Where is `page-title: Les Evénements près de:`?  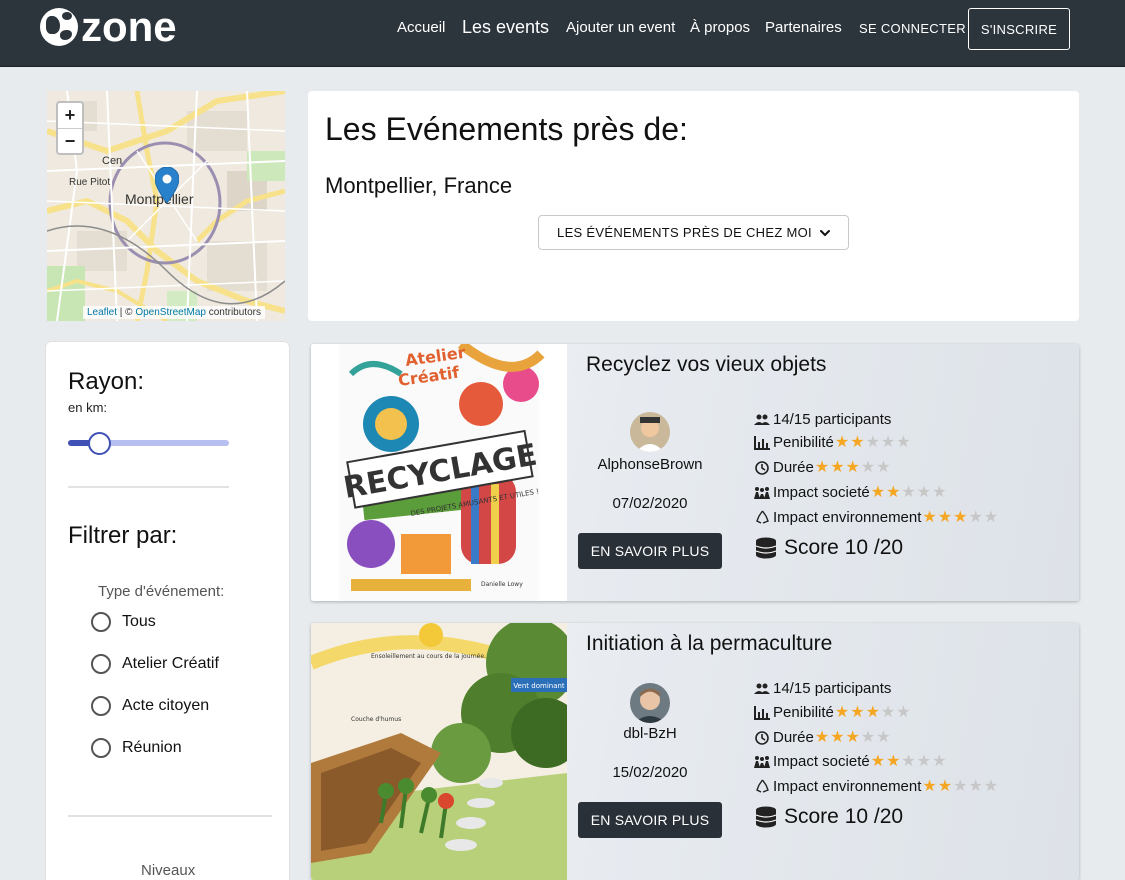
page-title: Les Evénements près de: is located at coordinates (506, 129).